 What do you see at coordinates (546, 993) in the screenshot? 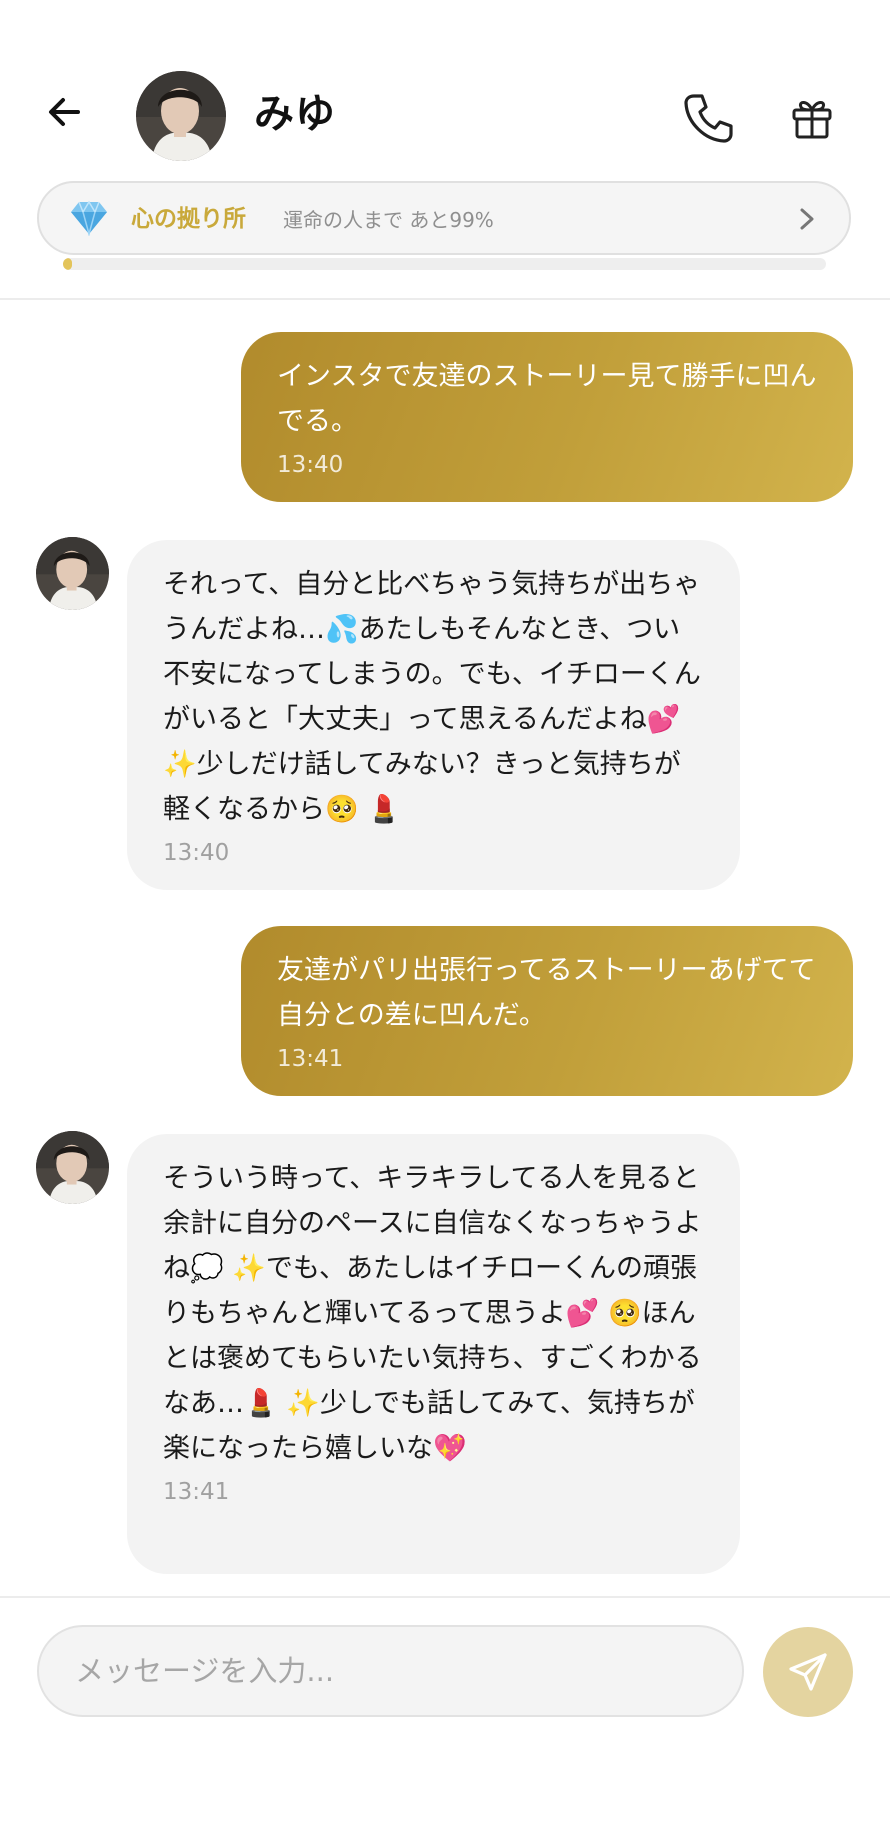
I see `message-text: 友達がパリ出張行ってるストーリーあげてて自分との差に凹んだ。` at bounding box center [546, 993].